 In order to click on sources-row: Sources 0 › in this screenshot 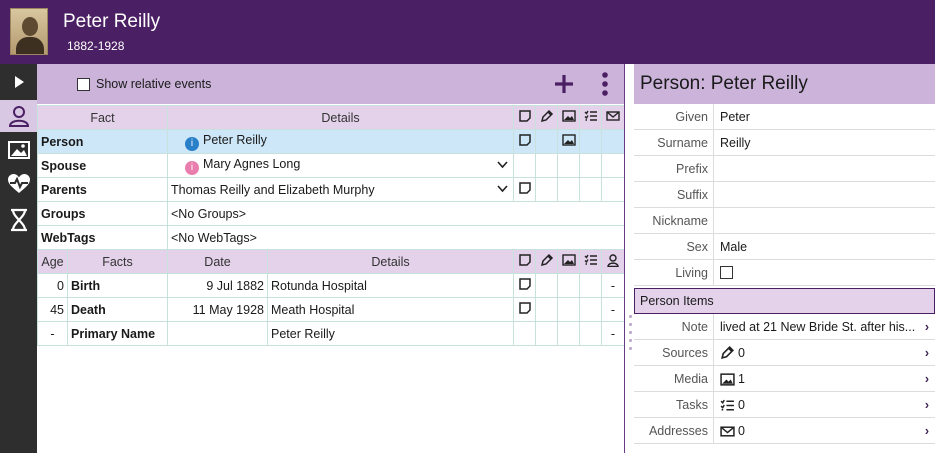, I will do `click(784, 353)`.